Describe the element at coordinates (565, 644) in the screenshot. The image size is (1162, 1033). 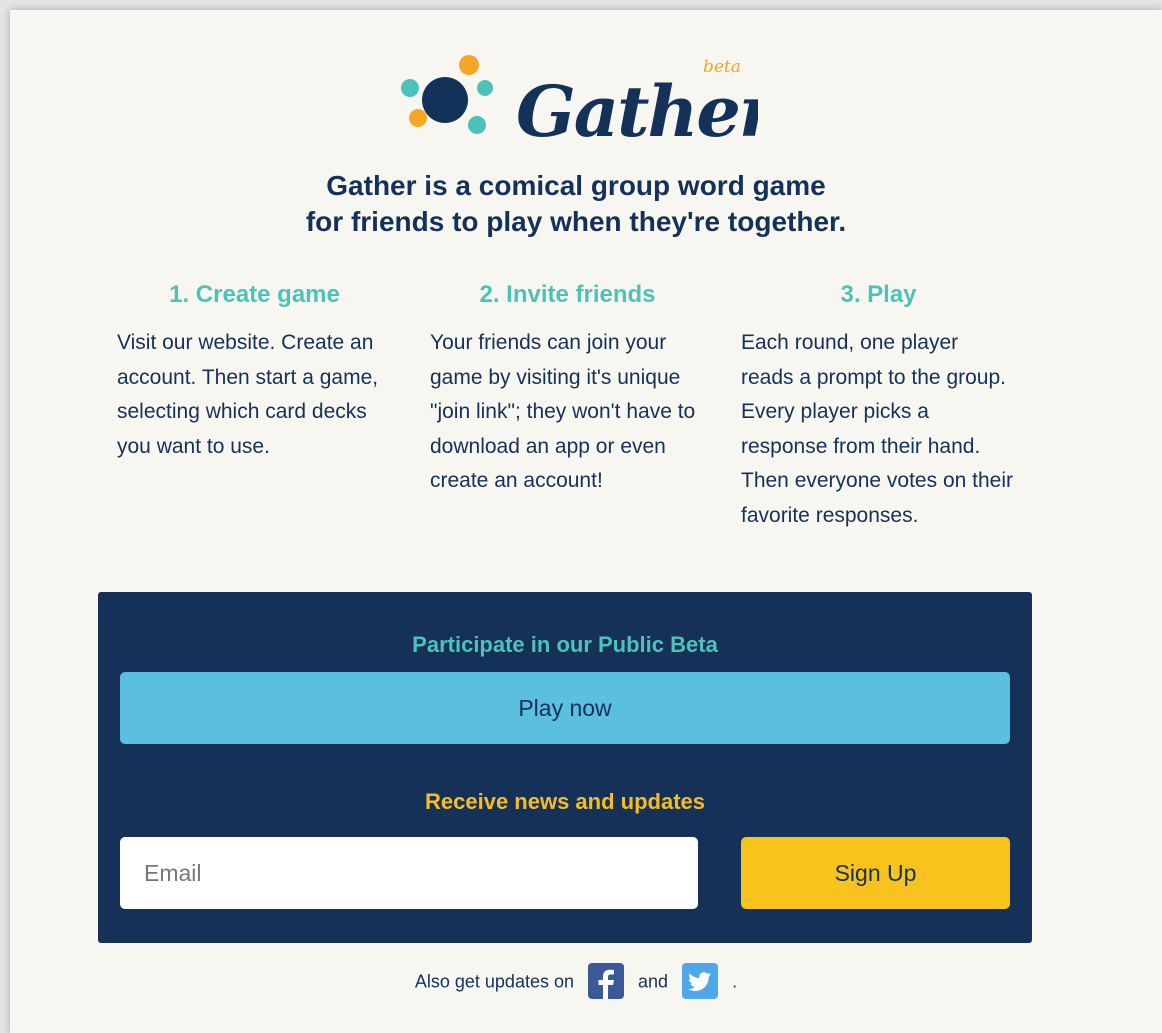
I see `public-beta-heading: Participate in our Public Beta` at that location.